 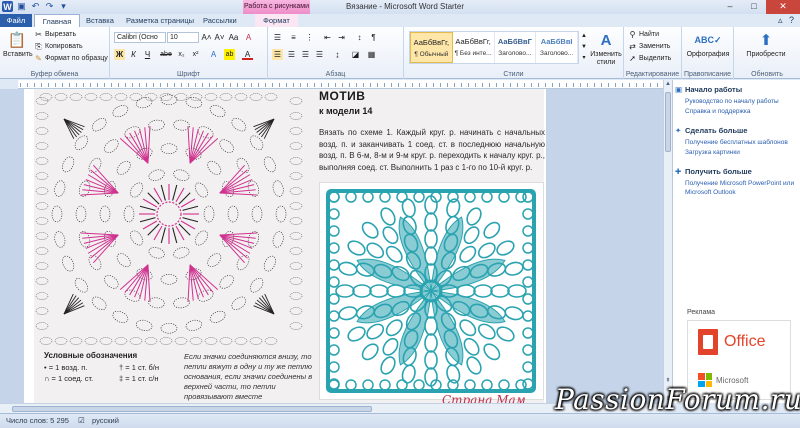 What do you see at coordinates (319, 54) in the screenshot?
I see `justify-icon: ☰` at bounding box center [319, 54].